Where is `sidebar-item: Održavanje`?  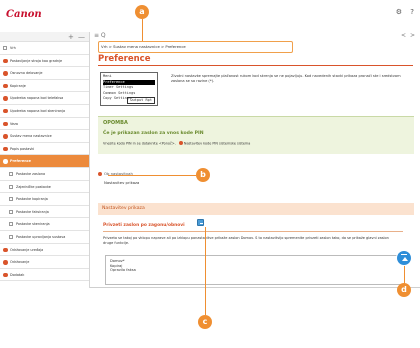 sidebar-item: Održavanje is located at coordinates (44, 262).